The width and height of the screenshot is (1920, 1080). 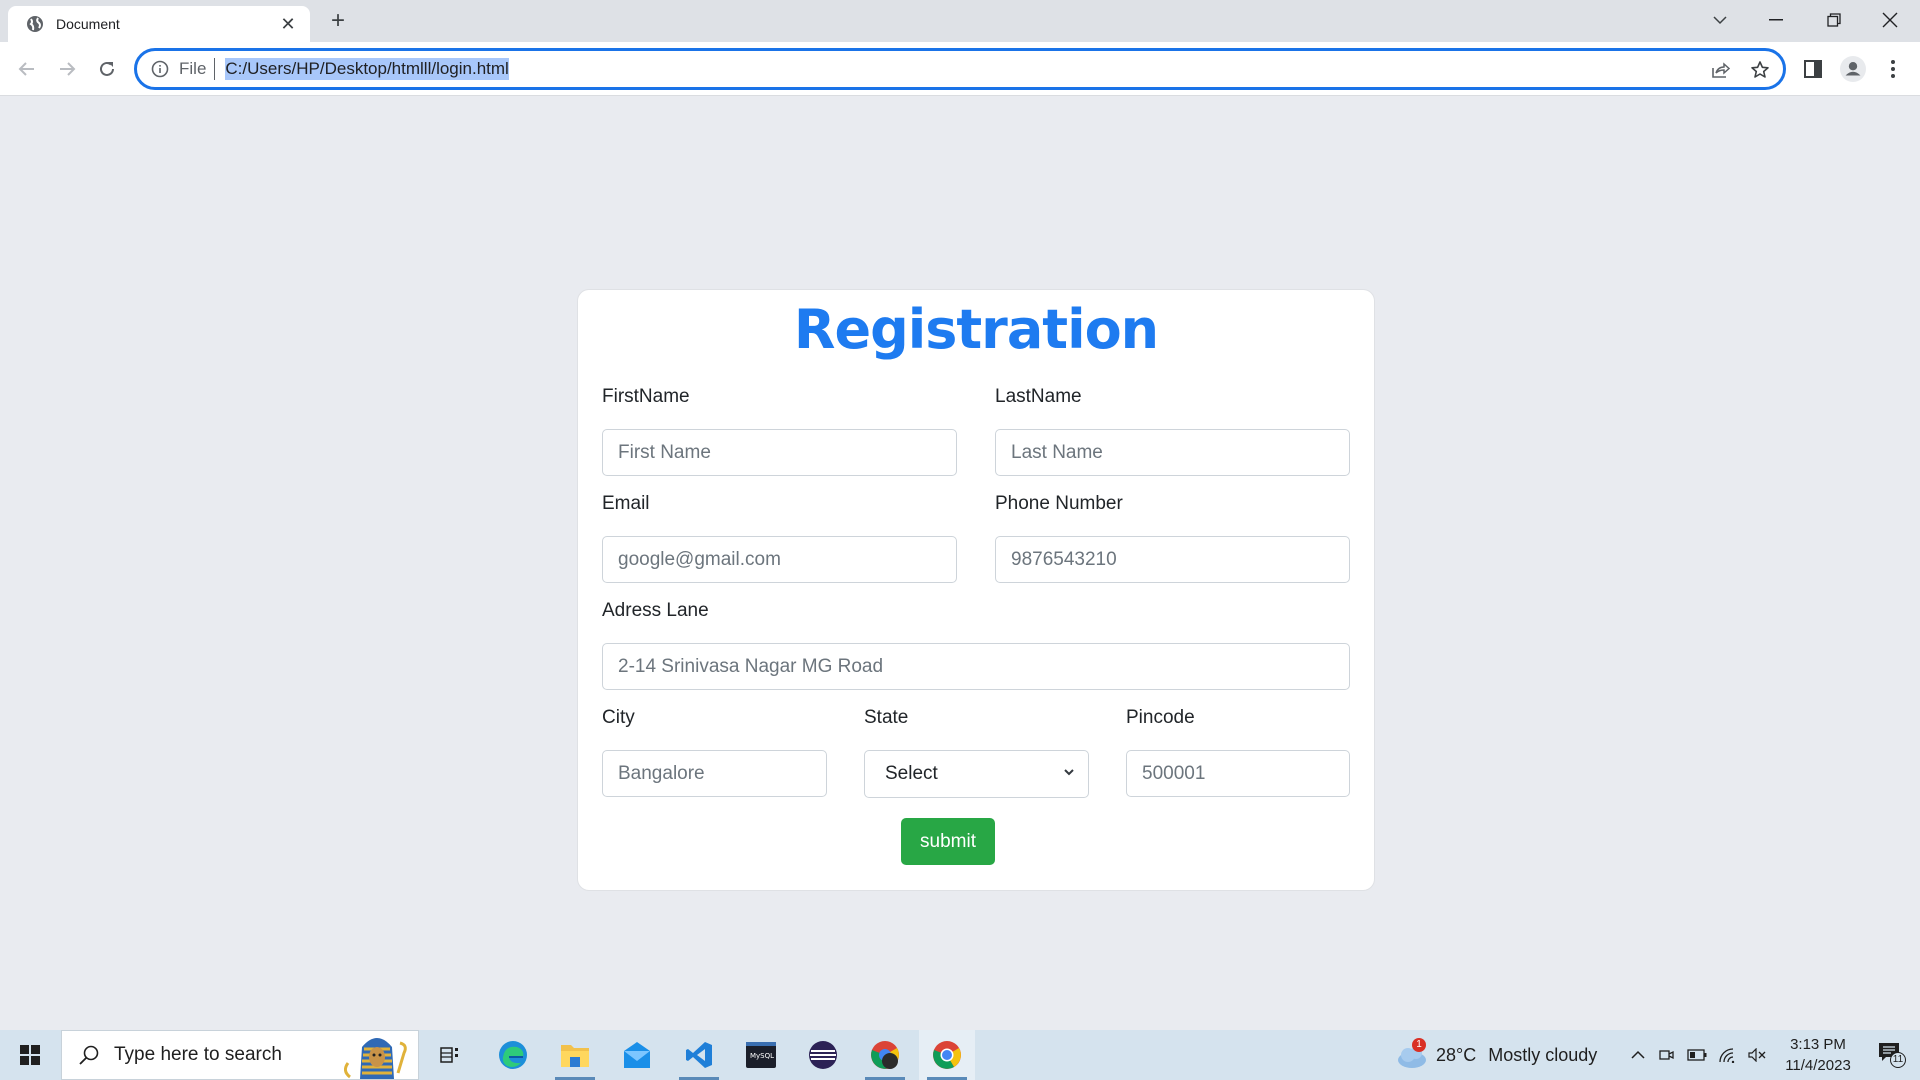 I want to click on taskbar-mysql: MySQL, so click(x=761, y=1055).